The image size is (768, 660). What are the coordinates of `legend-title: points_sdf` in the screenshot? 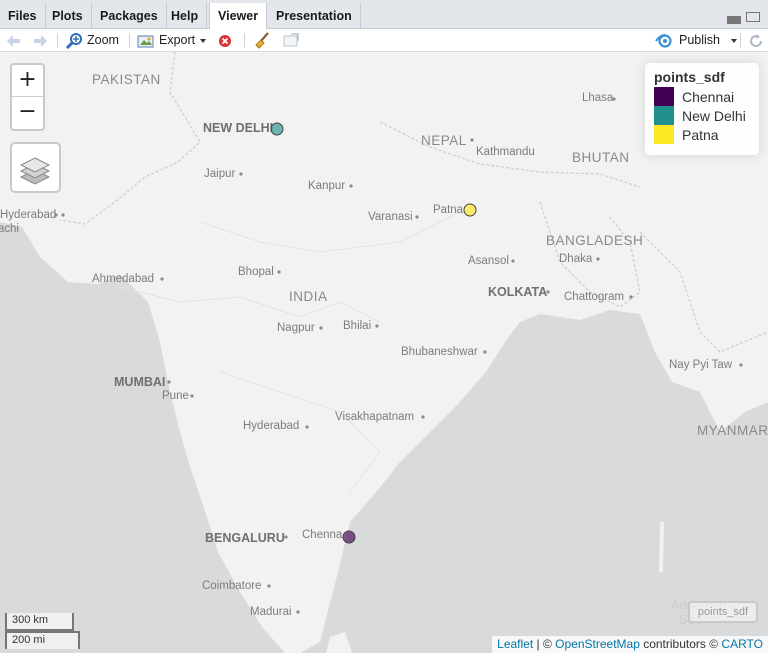 It's located at (689, 77).